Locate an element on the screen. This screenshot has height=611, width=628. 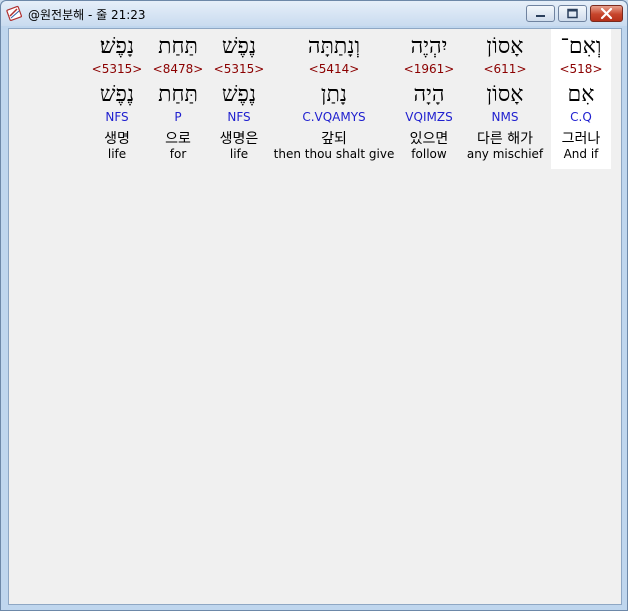
morphology-code: C.Q is located at coordinates (581, 117).